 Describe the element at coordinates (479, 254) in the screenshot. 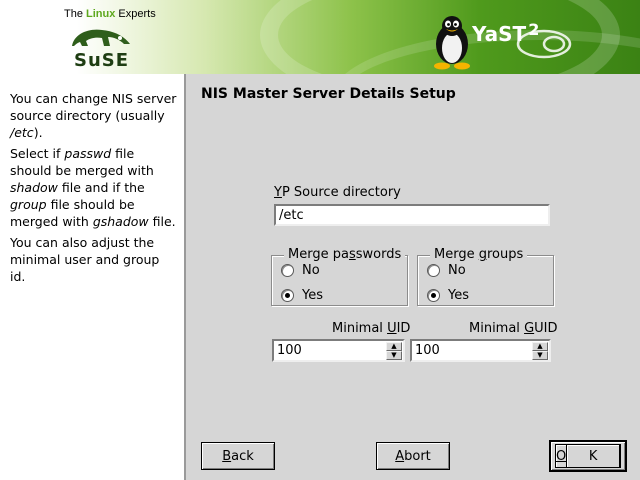

I see `merge-groups-title: Merge groups` at that location.